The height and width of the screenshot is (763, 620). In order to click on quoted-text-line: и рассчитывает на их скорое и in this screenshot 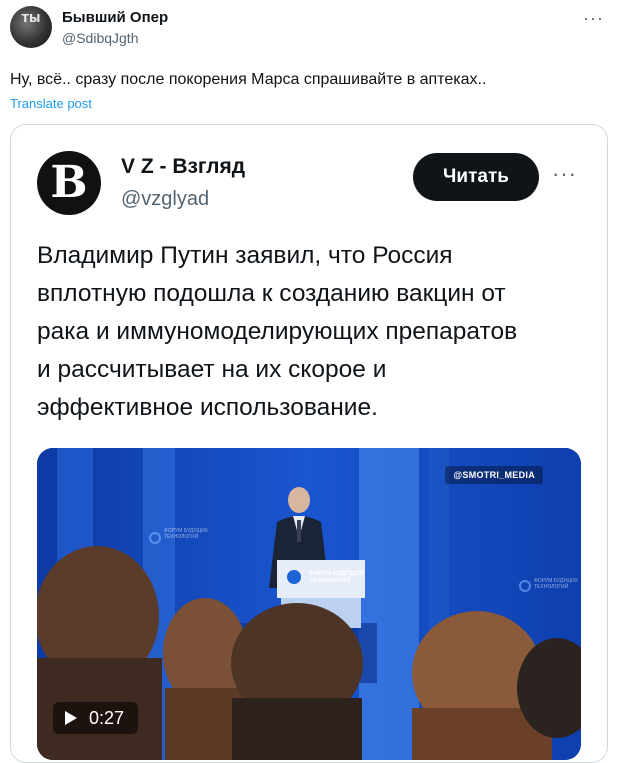, I will do `click(212, 369)`.